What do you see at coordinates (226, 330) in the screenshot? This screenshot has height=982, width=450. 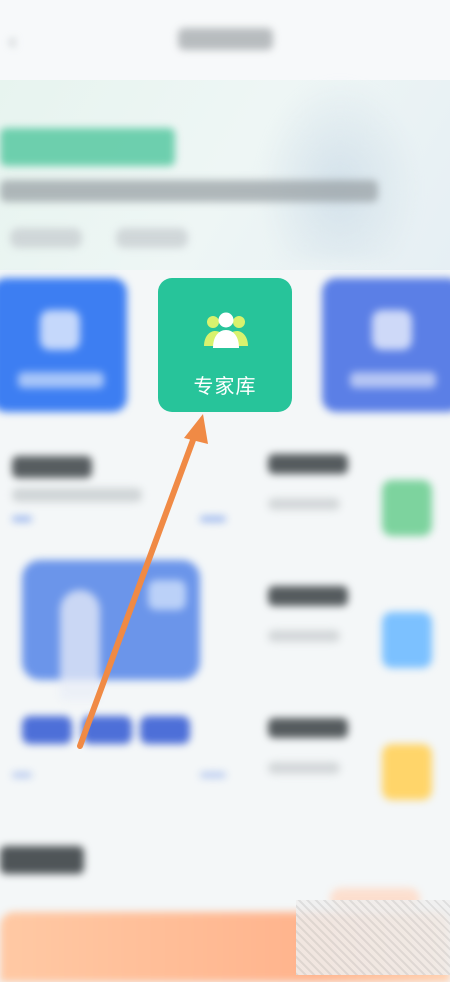 I see `people-icon` at bounding box center [226, 330].